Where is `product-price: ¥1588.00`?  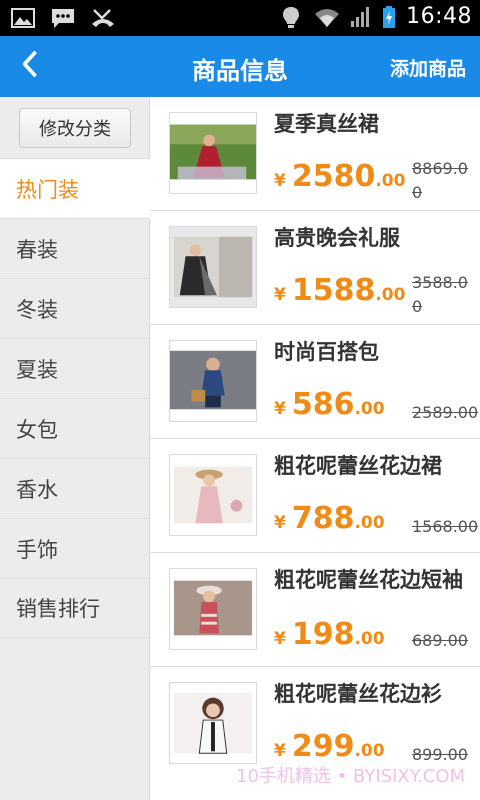 product-price: ¥1588.00 is located at coordinates (339, 290).